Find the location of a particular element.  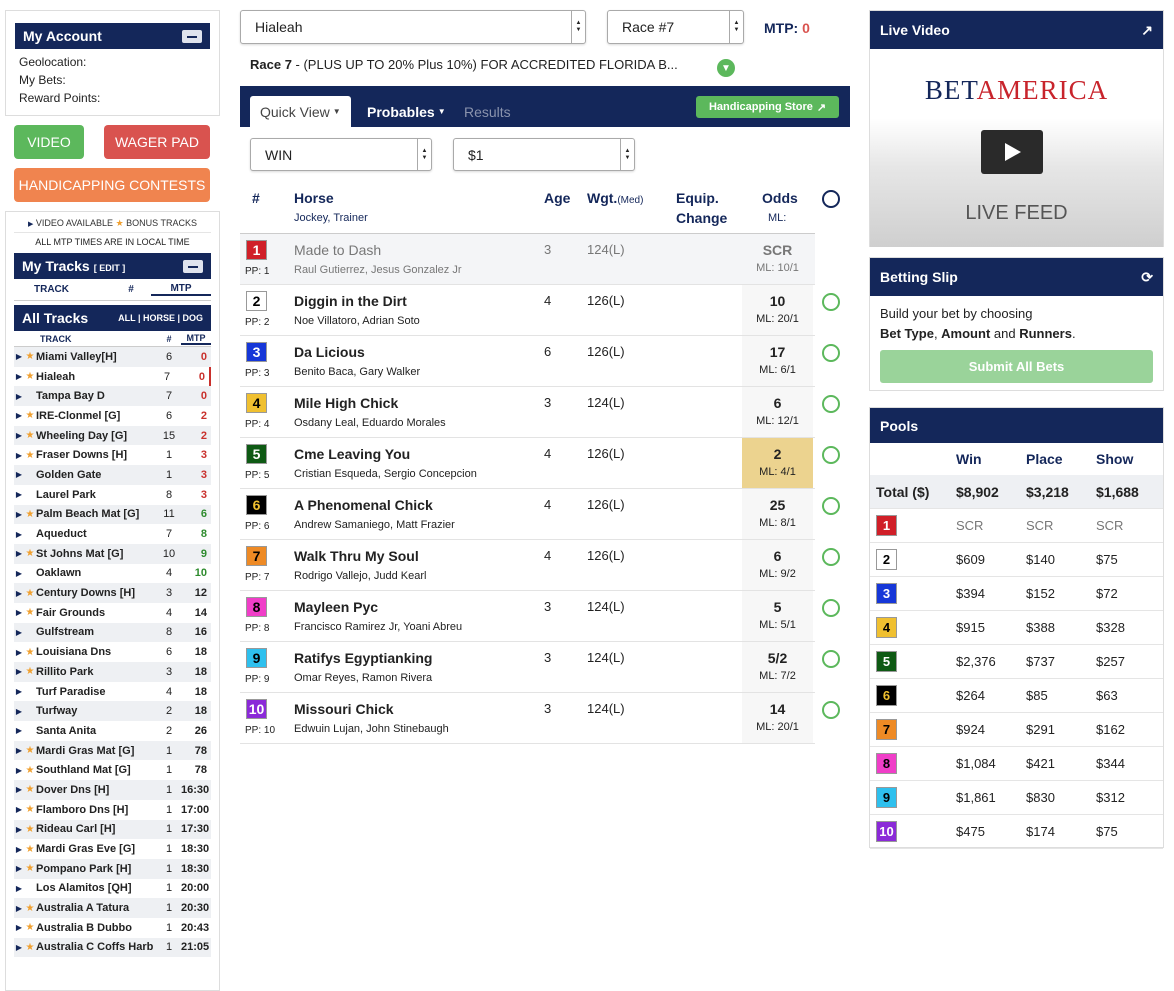

track-legend: ▶ VIDEO AVAILABLE ★ BONUS TRACKS is located at coordinates (112, 222).